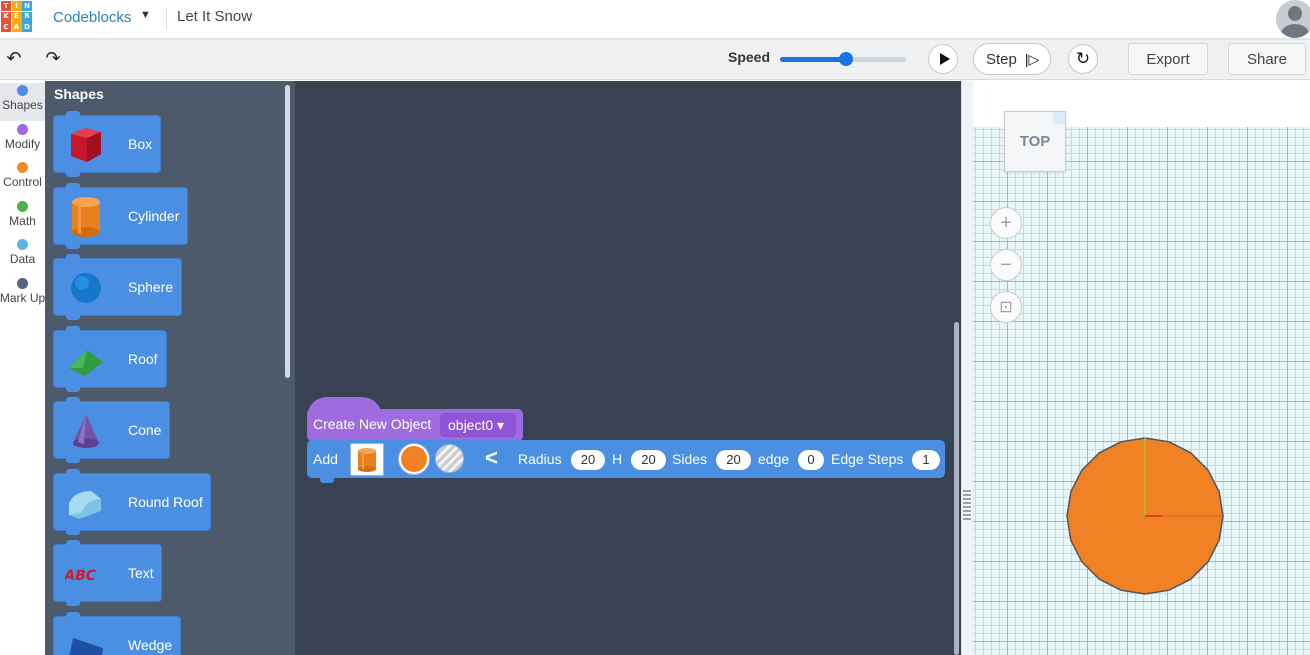 This screenshot has width=1310, height=655. Describe the element at coordinates (325, 459) in the screenshot. I see `add-block-label: Add` at that location.